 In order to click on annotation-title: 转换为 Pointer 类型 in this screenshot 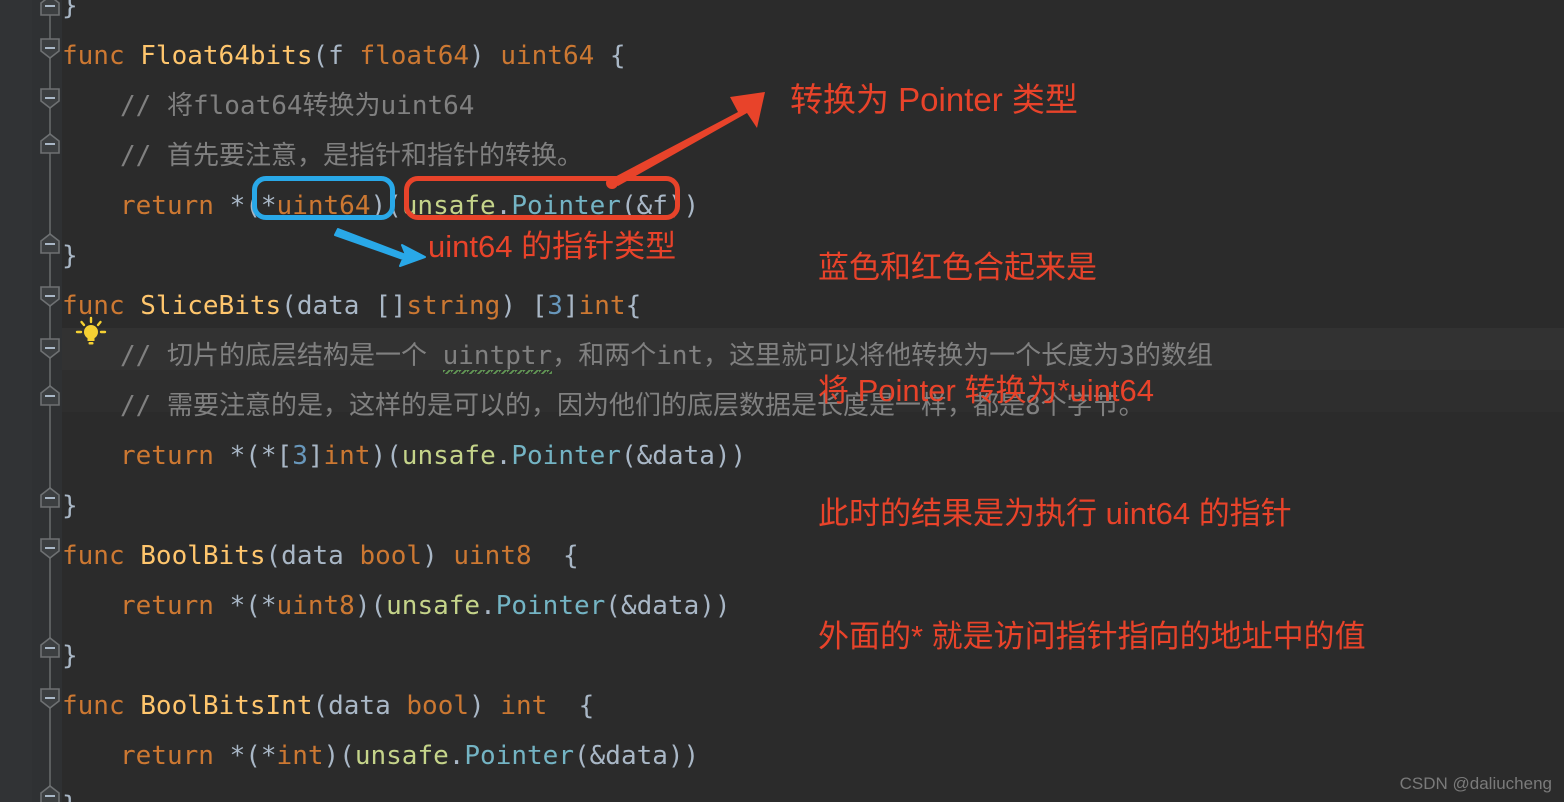, I will do `click(934, 99)`.